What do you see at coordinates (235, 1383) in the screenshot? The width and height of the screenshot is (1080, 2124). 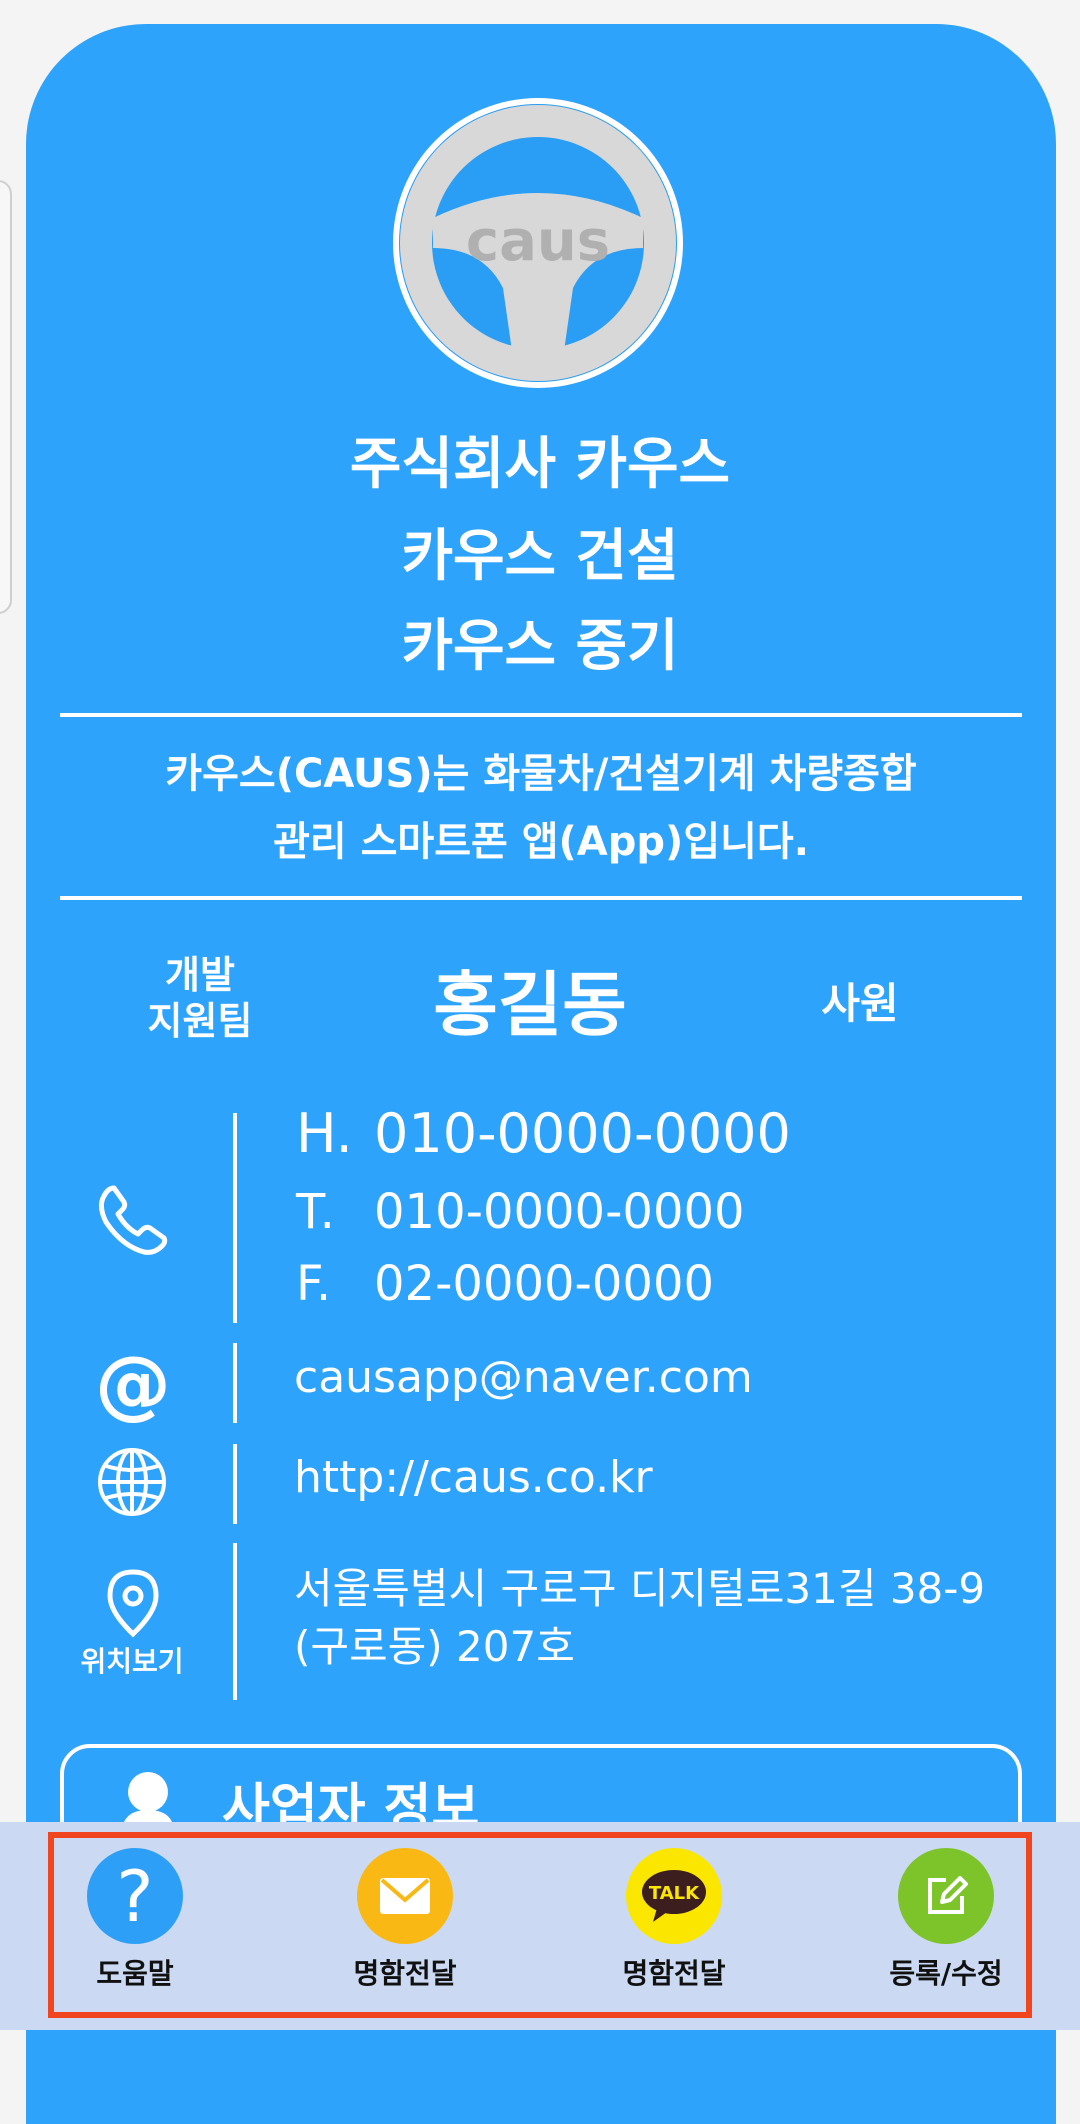 I see `email-divider` at bounding box center [235, 1383].